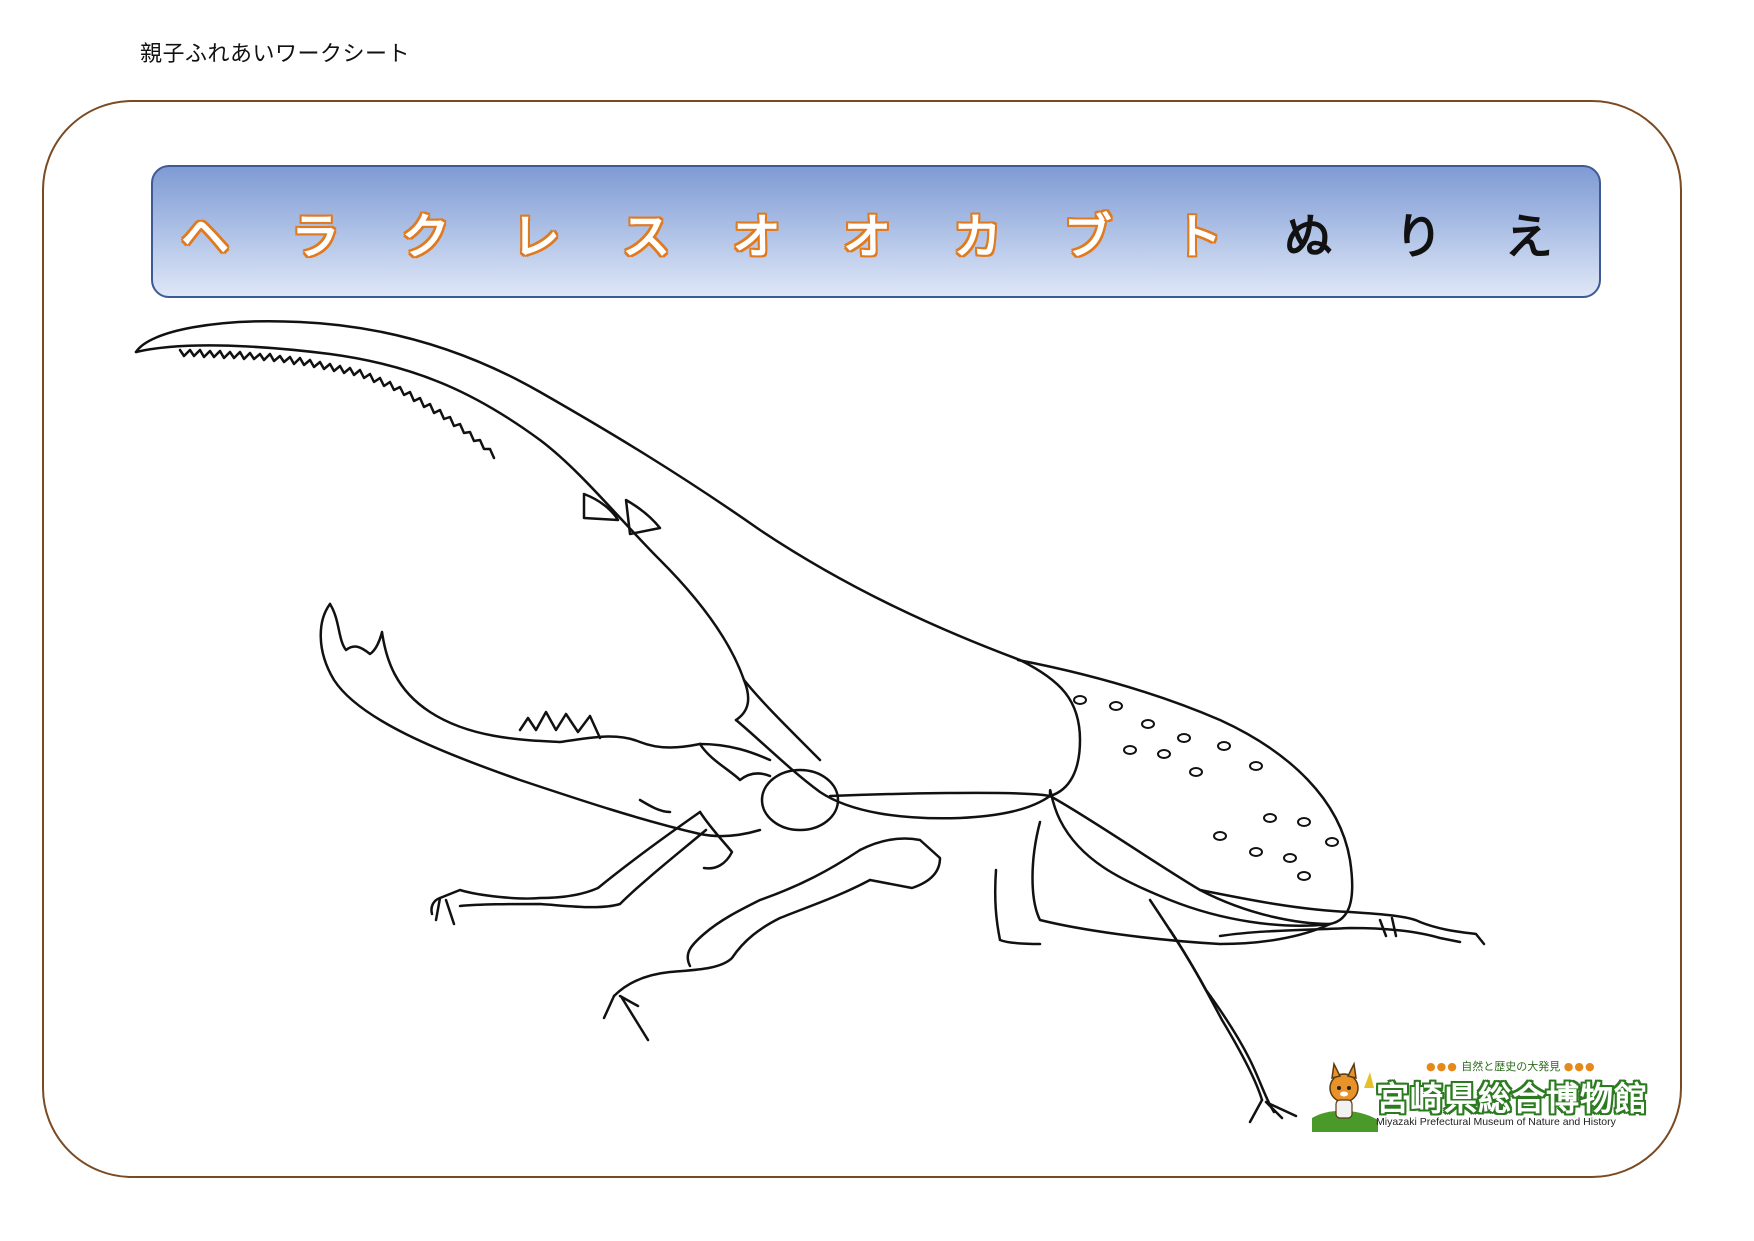 The width and height of the screenshot is (1754, 1241). What do you see at coordinates (1308, 236) in the screenshot?
I see `title-char: ぬ` at bounding box center [1308, 236].